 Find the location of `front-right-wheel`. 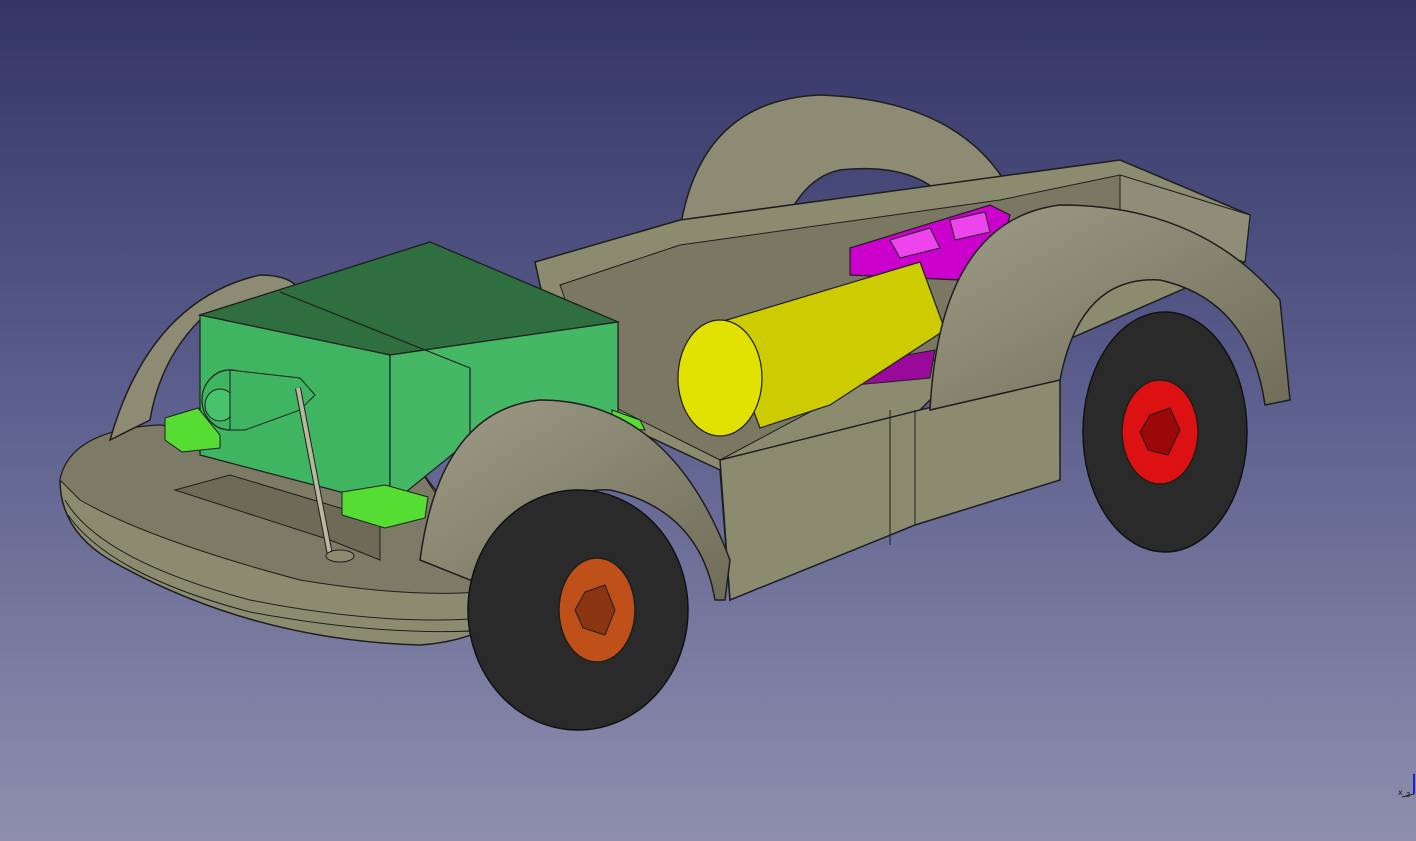

front-right-wheel is located at coordinates (578, 610).